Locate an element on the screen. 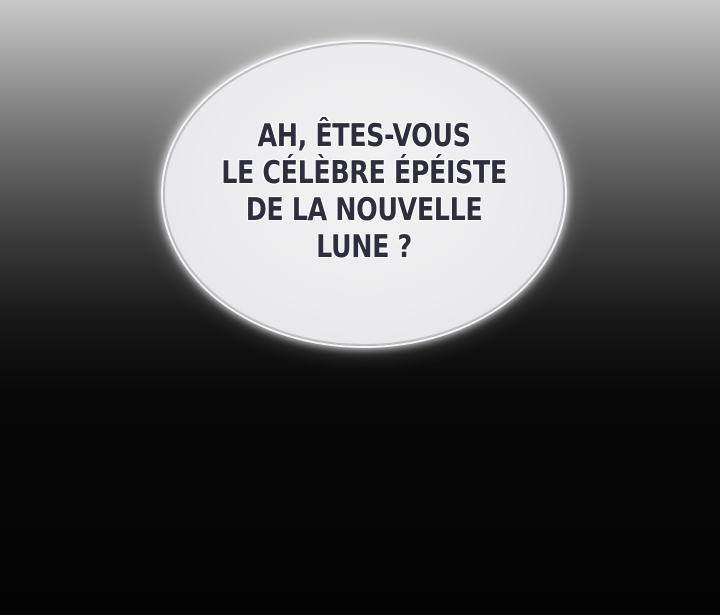 Image resolution: width=720 pixels, height=615 pixels. speech-line-2: LE CÉLÈBRE ÉPÉISTE is located at coordinates (364, 173).